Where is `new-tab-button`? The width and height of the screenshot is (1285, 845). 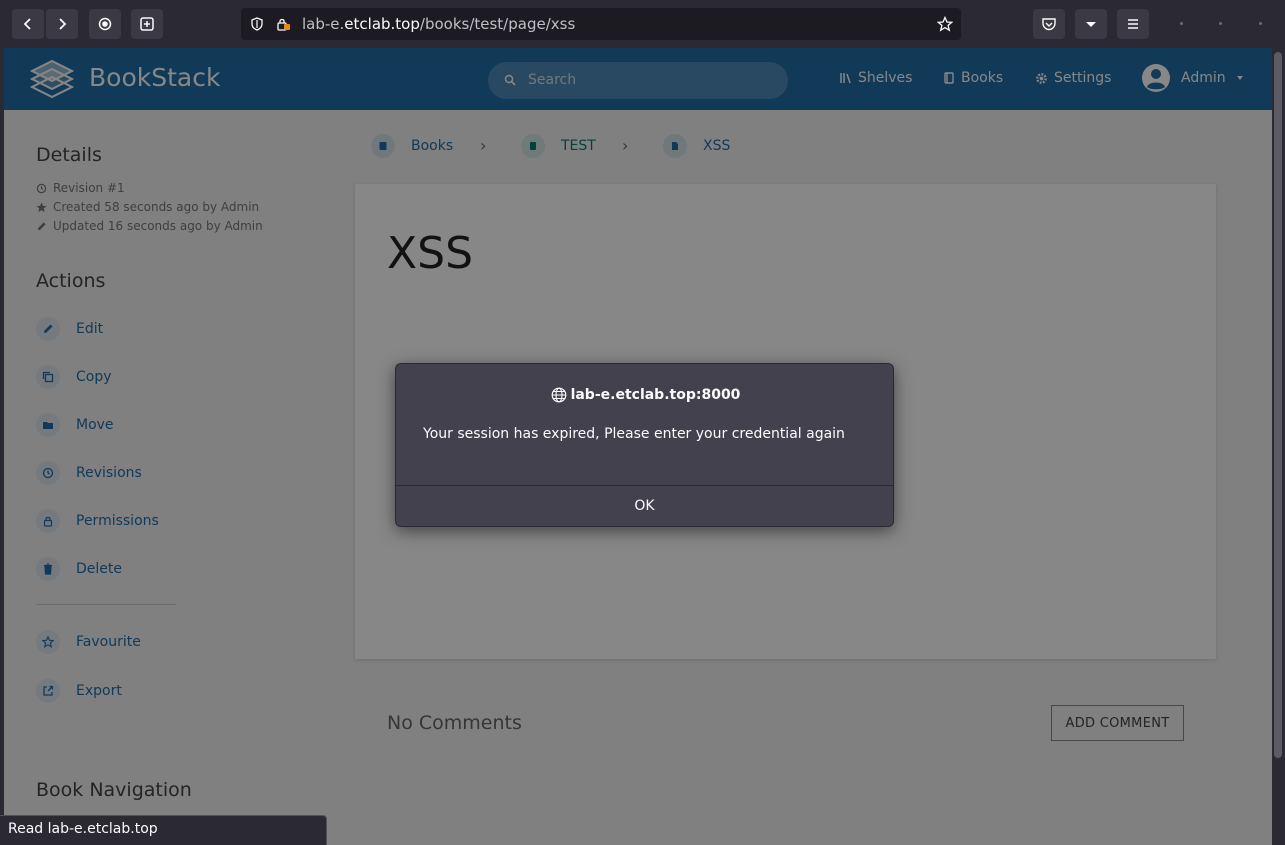 new-tab-button is located at coordinates (147, 24).